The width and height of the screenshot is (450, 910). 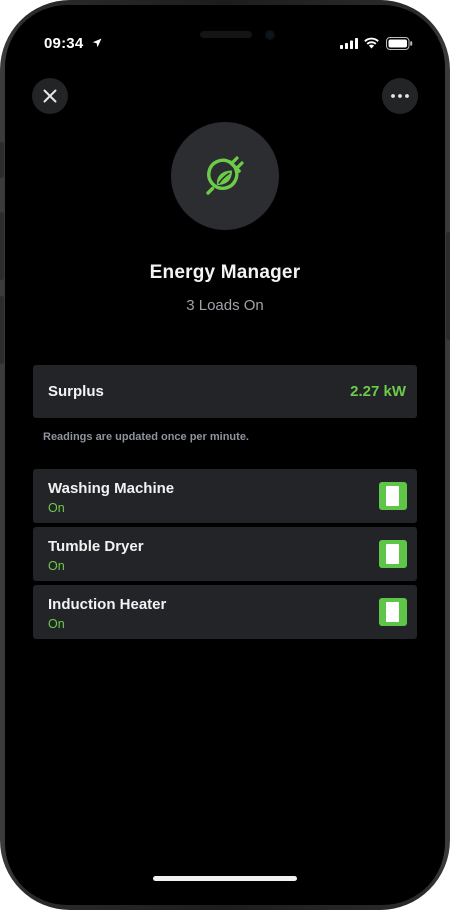 What do you see at coordinates (76, 391) in the screenshot?
I see `surplus-label: Surplus` at bounding box center [76, 391].